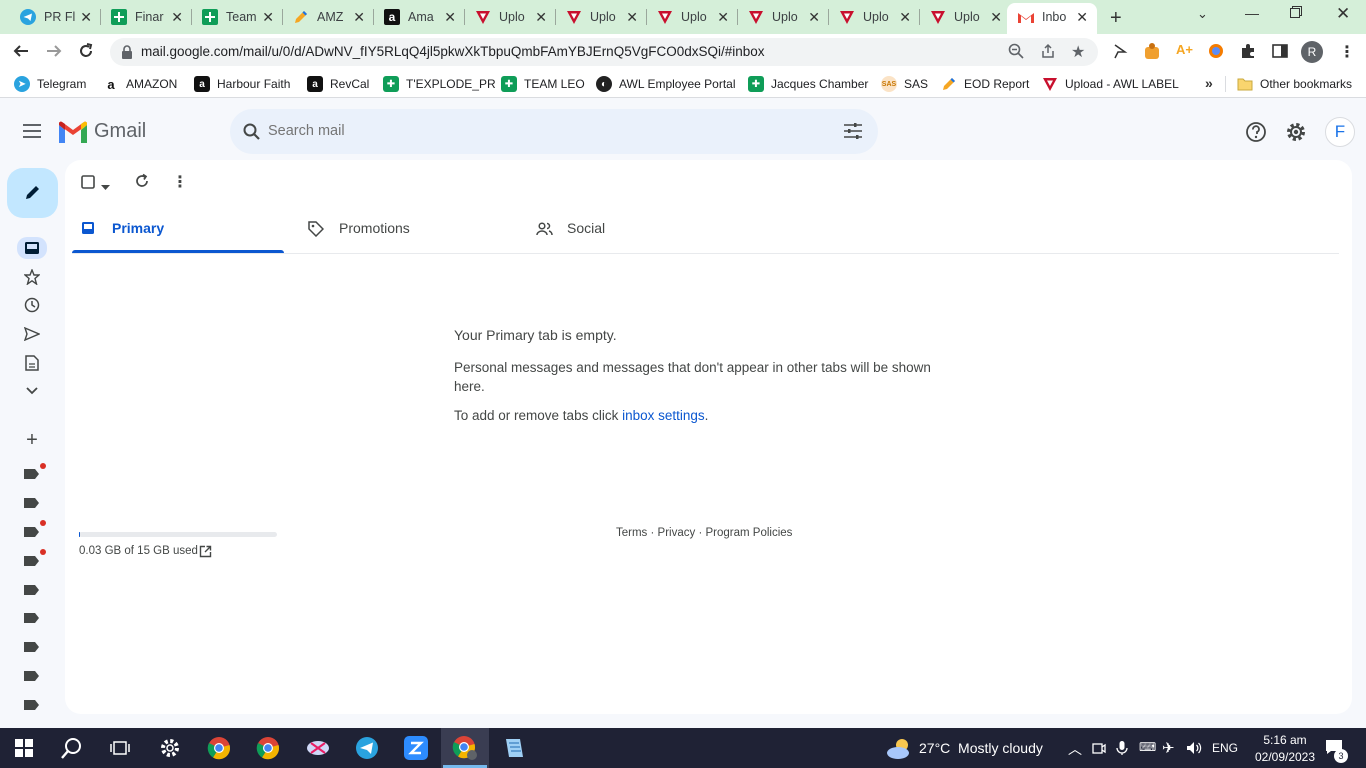 This screenshot has width=1366, height=768. What do you see at coordinates (1120, 52) in the screenshot?
I see `extension-arrow-icon` at bounding box center [1120, 52].